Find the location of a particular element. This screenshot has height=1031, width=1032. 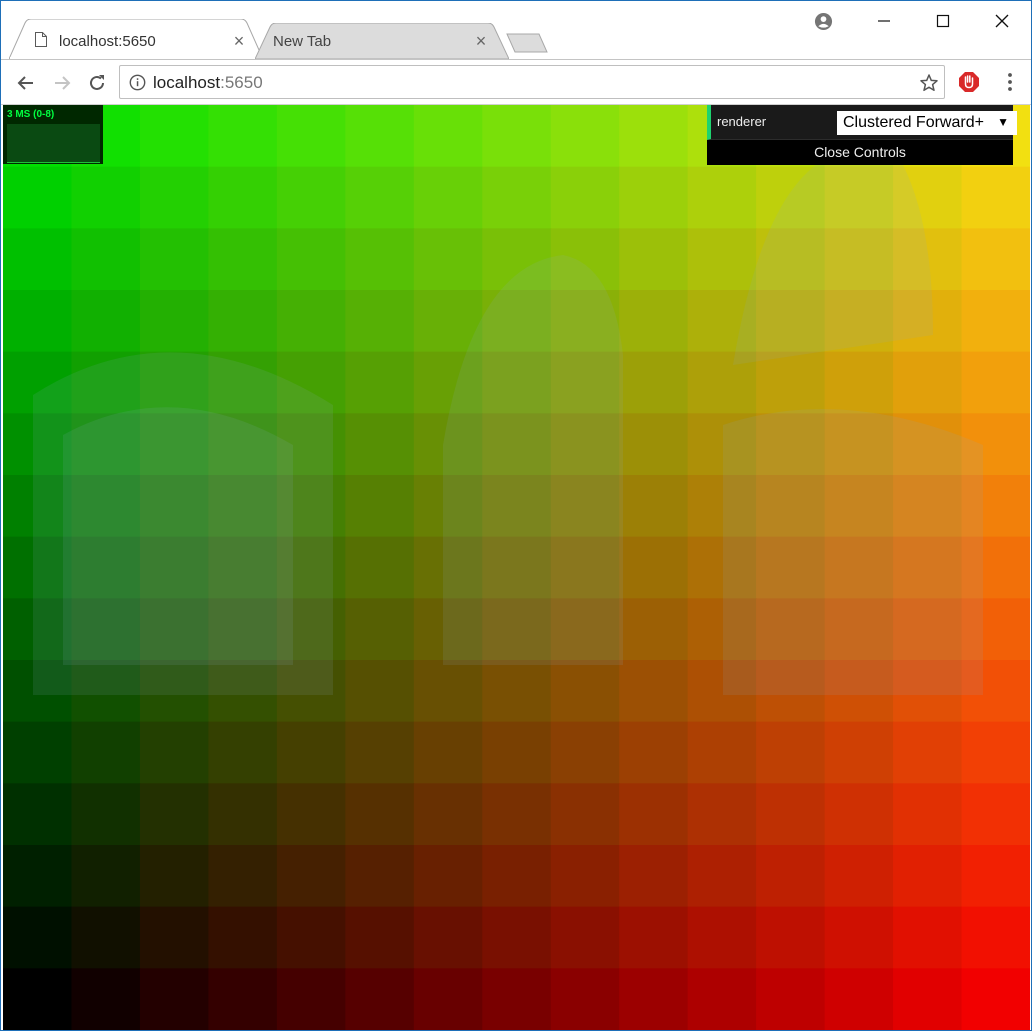

close-controls-button: Close Controls is located at coordinates (860, 153).